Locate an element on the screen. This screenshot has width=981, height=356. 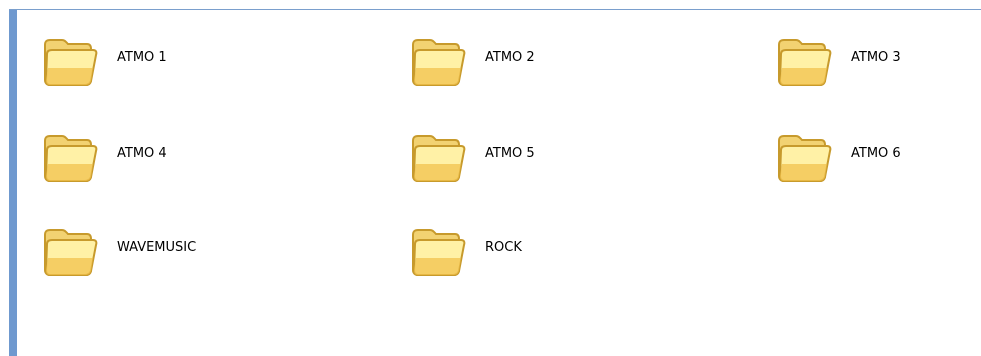
folder-label: ATMO 3 is located at coordinates (876, 57).